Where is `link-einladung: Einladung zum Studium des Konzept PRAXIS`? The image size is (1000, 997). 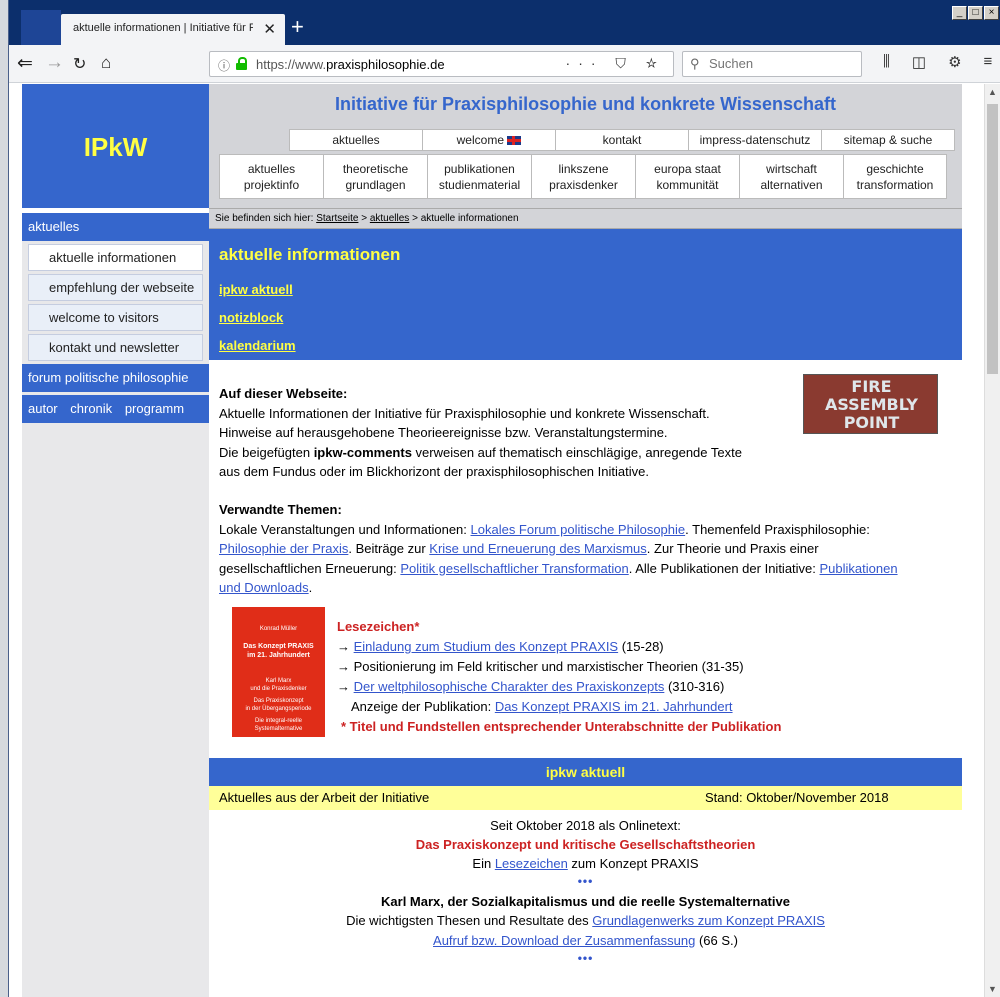 link-einladung: Einladung zum Studium des Konzept PRAXIS is located at coordinates (486, 646).